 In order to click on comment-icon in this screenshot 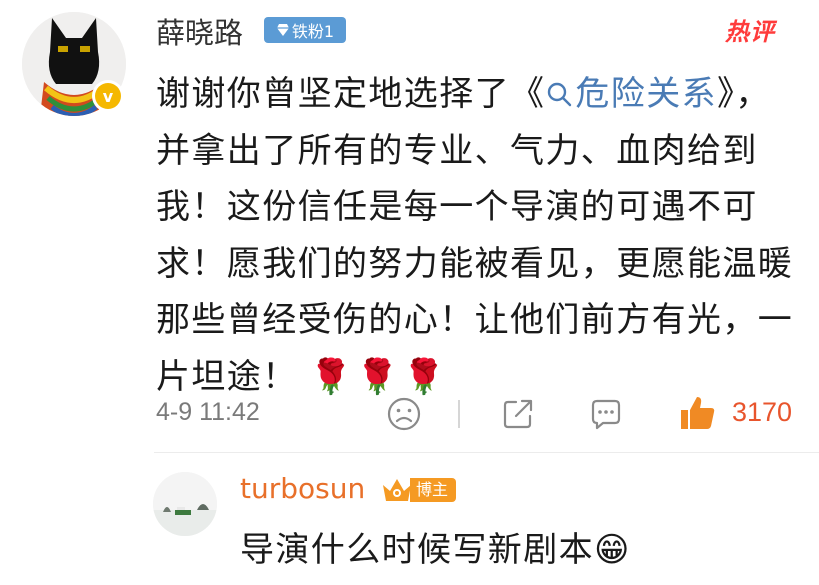, I will do `click(606, 414)`.